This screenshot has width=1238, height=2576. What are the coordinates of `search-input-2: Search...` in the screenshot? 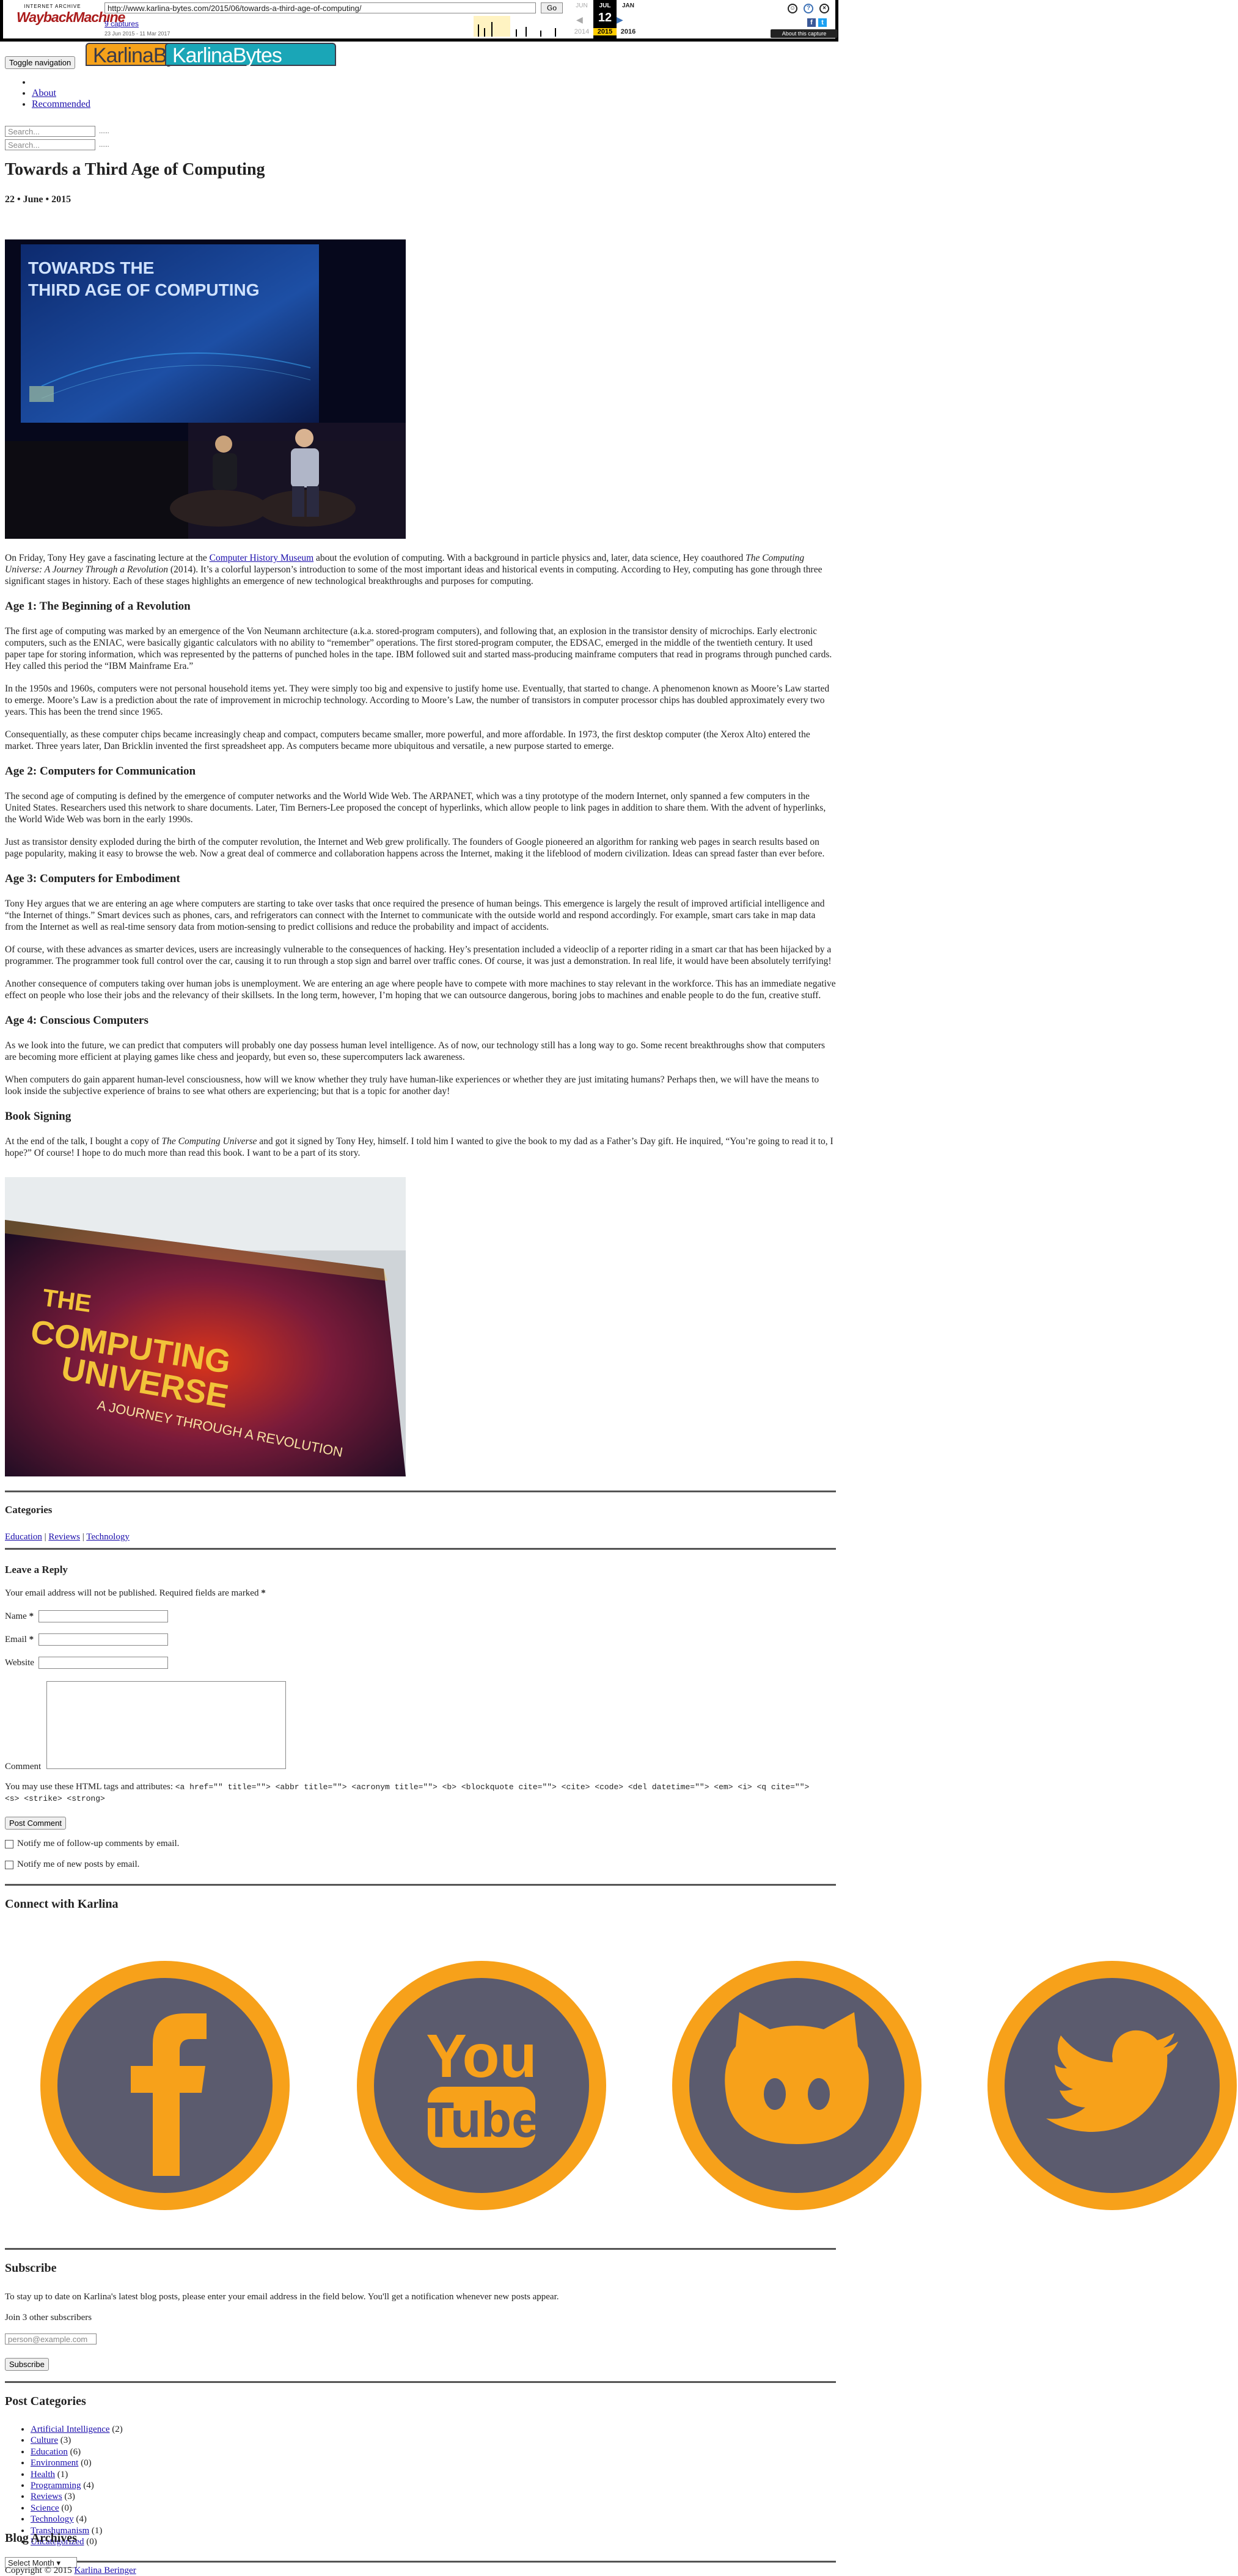 It's located at (50, 144).